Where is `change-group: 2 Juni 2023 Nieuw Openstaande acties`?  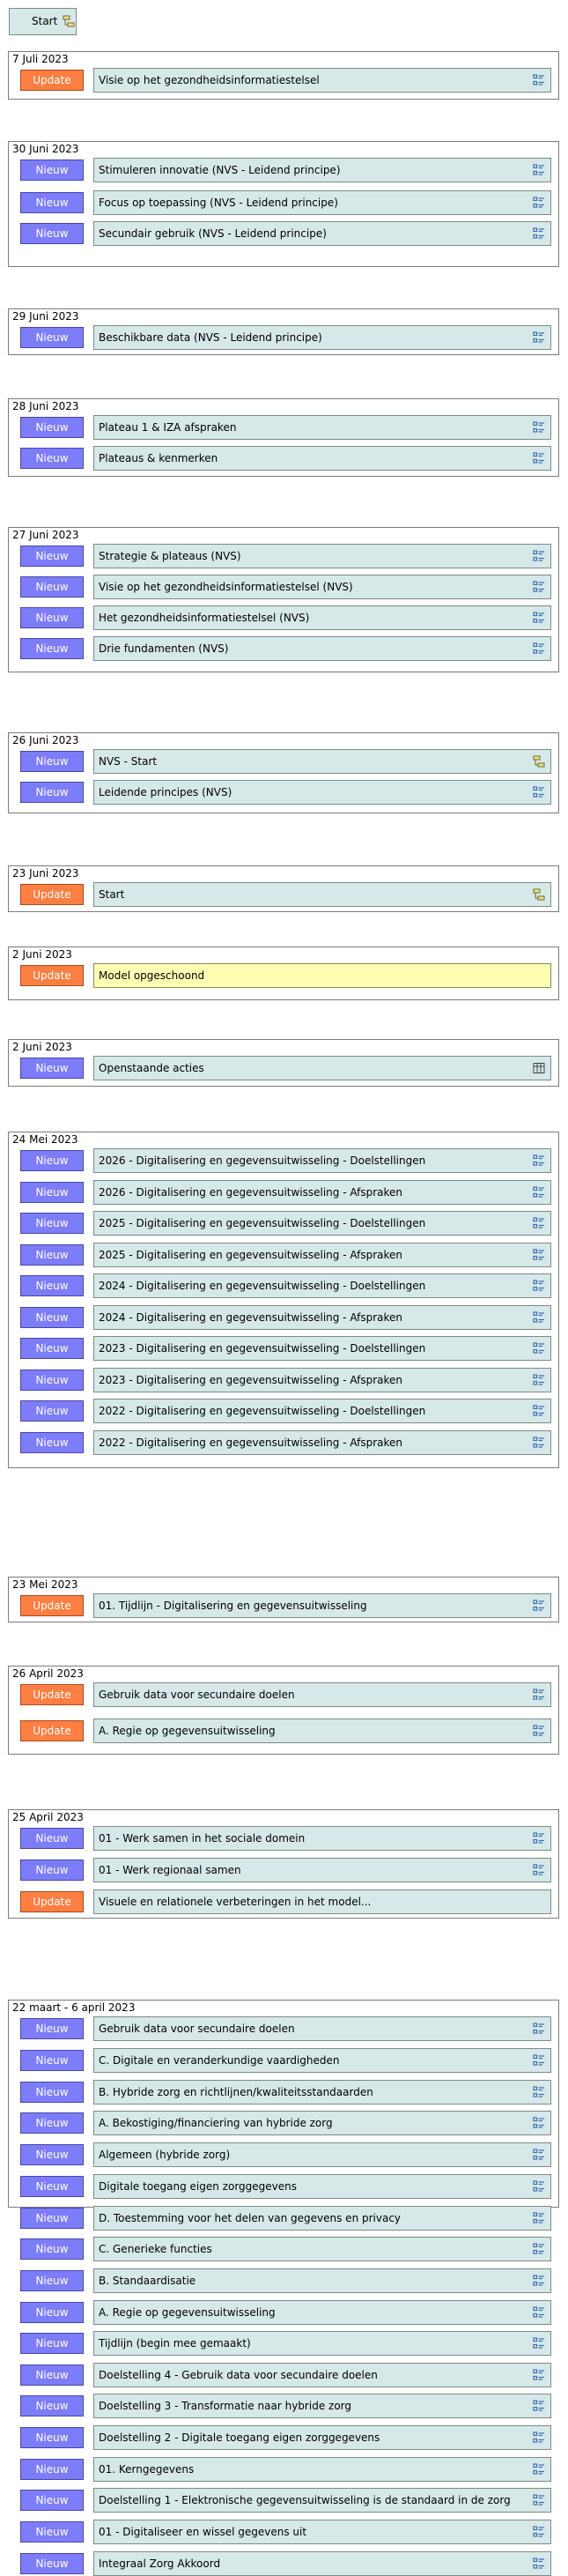 change-group: 2 Juni 2023 Nieuw Openstaande acties is located at coordinates (284, 1063).